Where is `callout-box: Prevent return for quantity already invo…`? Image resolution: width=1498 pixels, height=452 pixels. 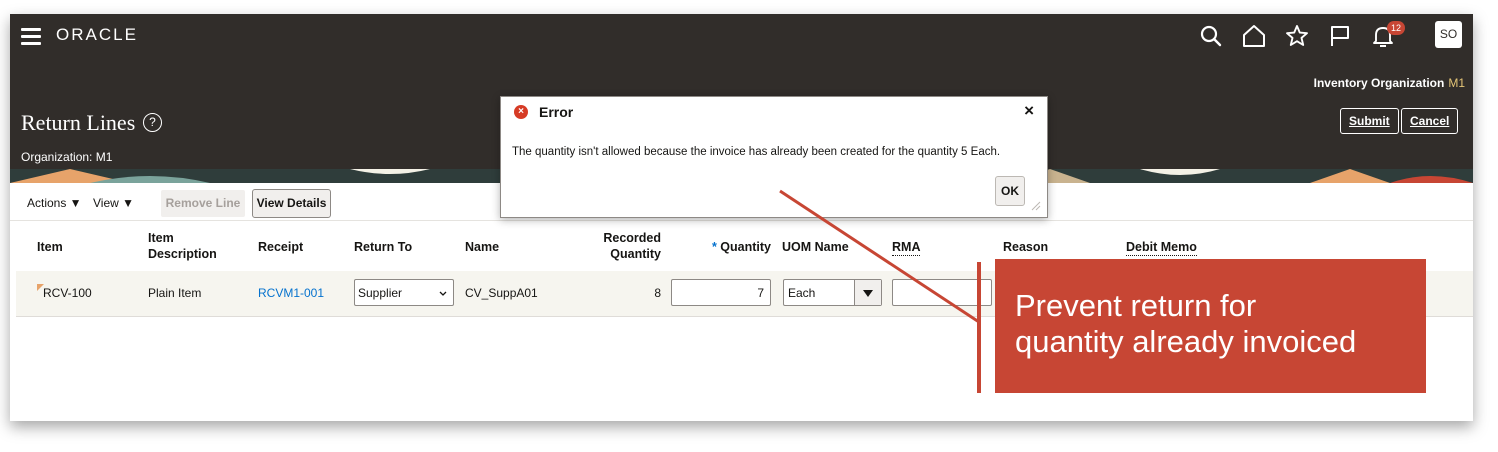
callout-box: Prevent return for quantity already invo… is located at coordinates (1210, 326).